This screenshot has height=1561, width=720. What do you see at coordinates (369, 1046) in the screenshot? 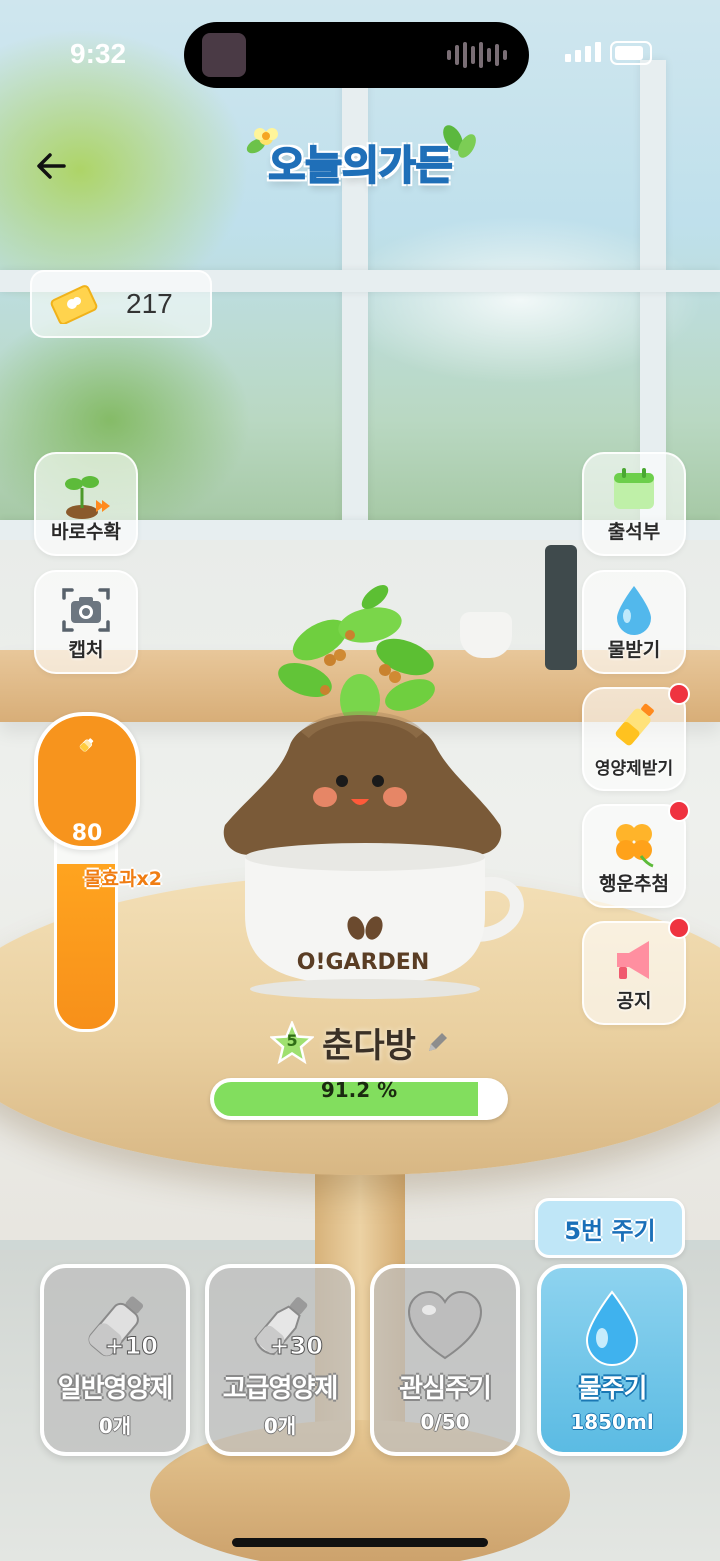
I see `plant-name: 춘다방` at bounding box center [369, 1046].